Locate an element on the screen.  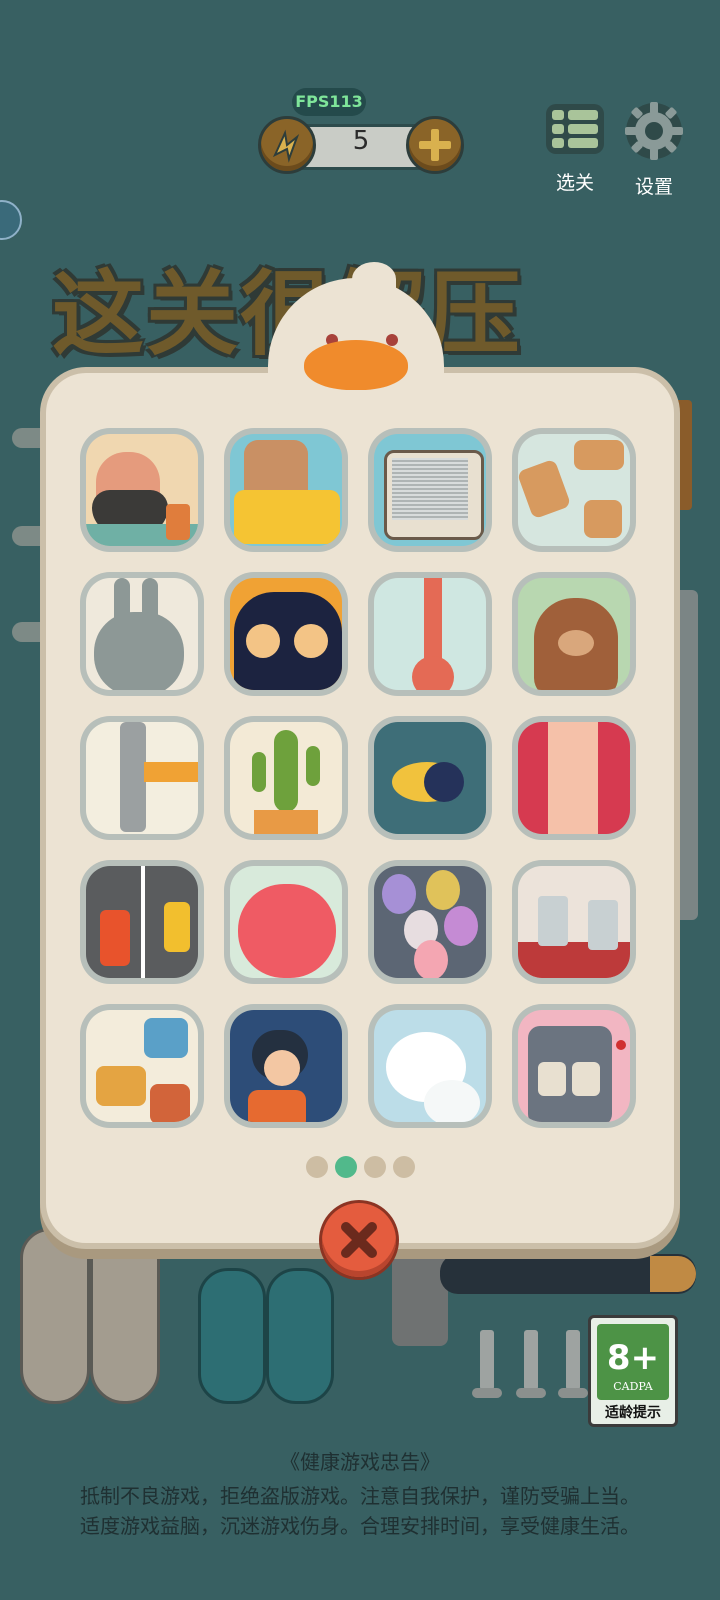
level-tile-cactus is located at coordinates (286, 778).